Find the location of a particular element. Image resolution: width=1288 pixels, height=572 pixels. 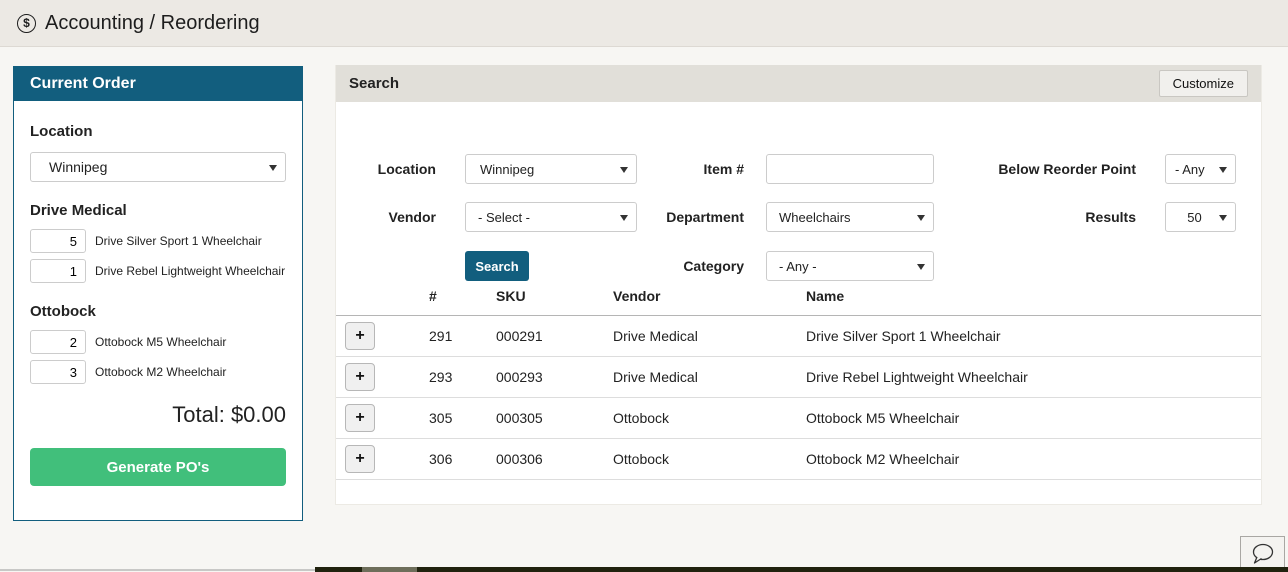

cell-name: Drive Silver Sport 1 Wheelchair is located at coordinates (903, 336).